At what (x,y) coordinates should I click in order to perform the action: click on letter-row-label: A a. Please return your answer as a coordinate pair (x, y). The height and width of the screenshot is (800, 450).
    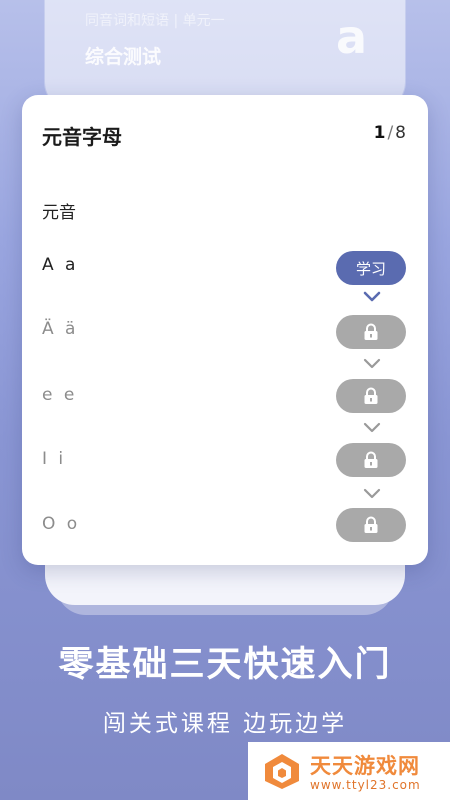
    Looking at the image, I should click on (60, 265).